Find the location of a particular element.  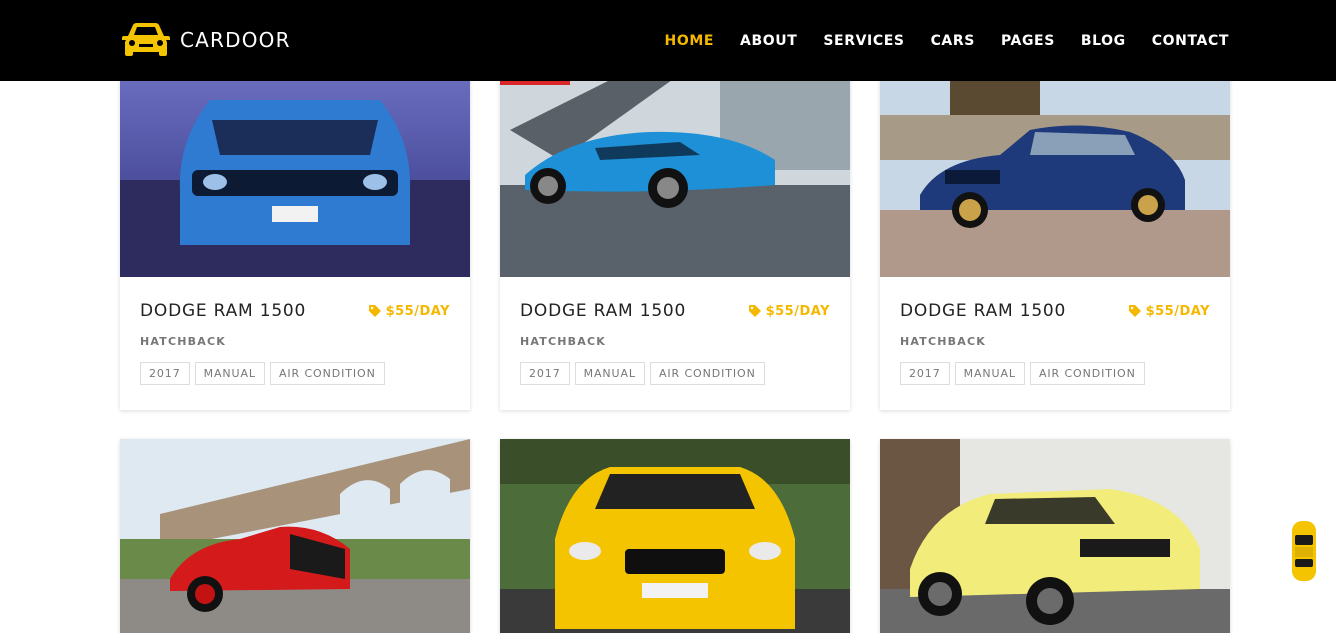

car-front-icon is located at coordinates (146, 39).